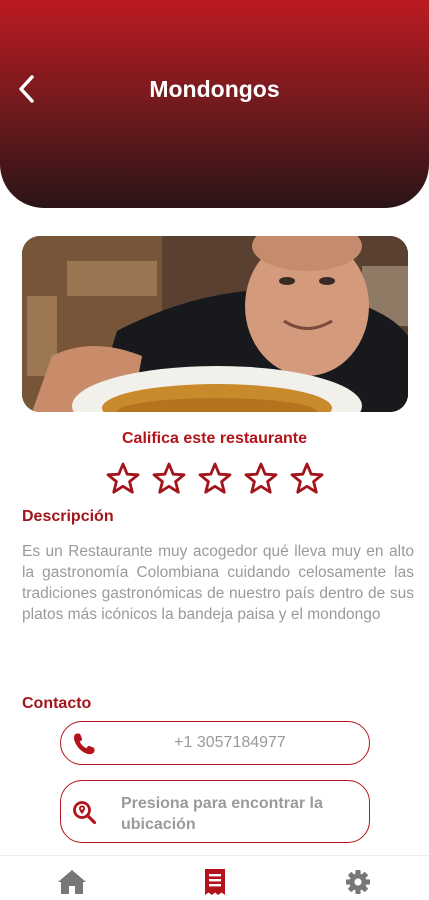 This screenshot has width=429, height=900. I want to click on page-title: Mondongos, so click(214, 89).